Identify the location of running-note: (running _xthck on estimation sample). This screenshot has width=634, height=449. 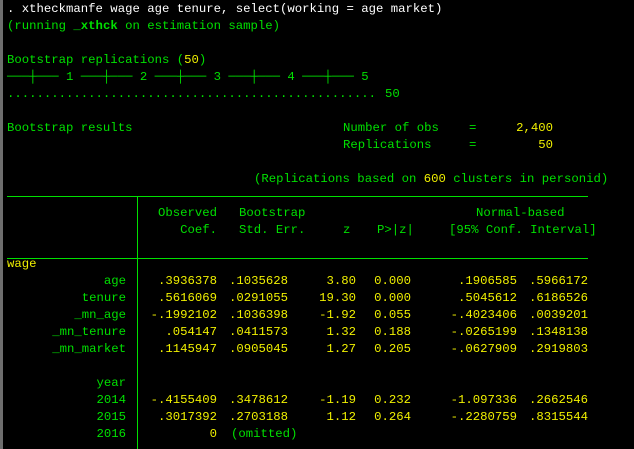
(143, 26).